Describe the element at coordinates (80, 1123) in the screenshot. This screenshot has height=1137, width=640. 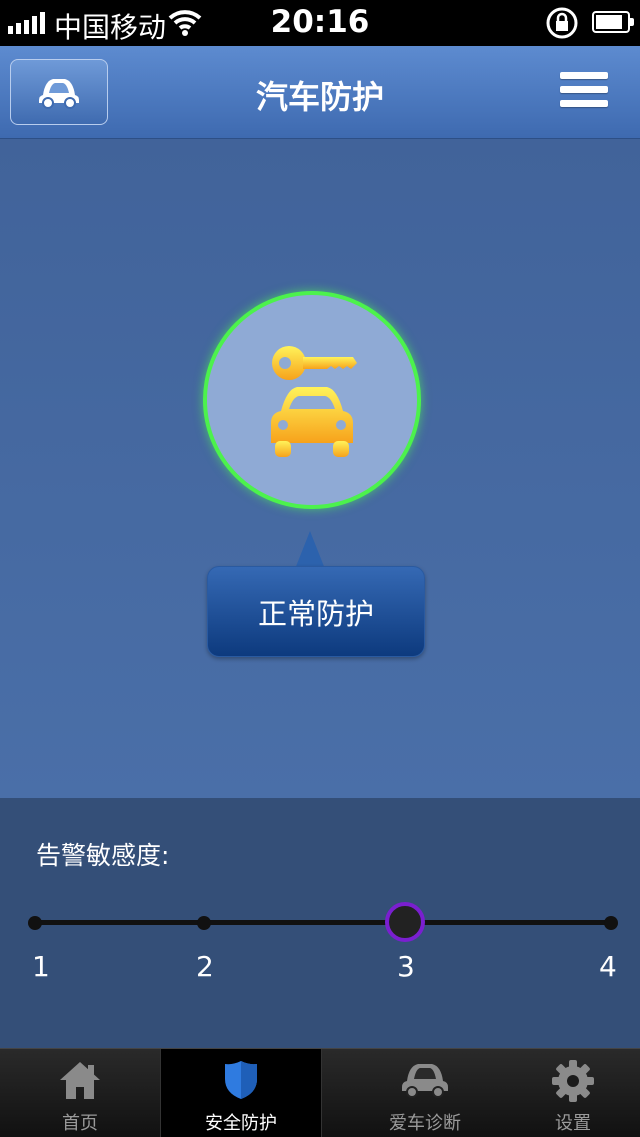
I see `tab-home-label: 首页` at that location.